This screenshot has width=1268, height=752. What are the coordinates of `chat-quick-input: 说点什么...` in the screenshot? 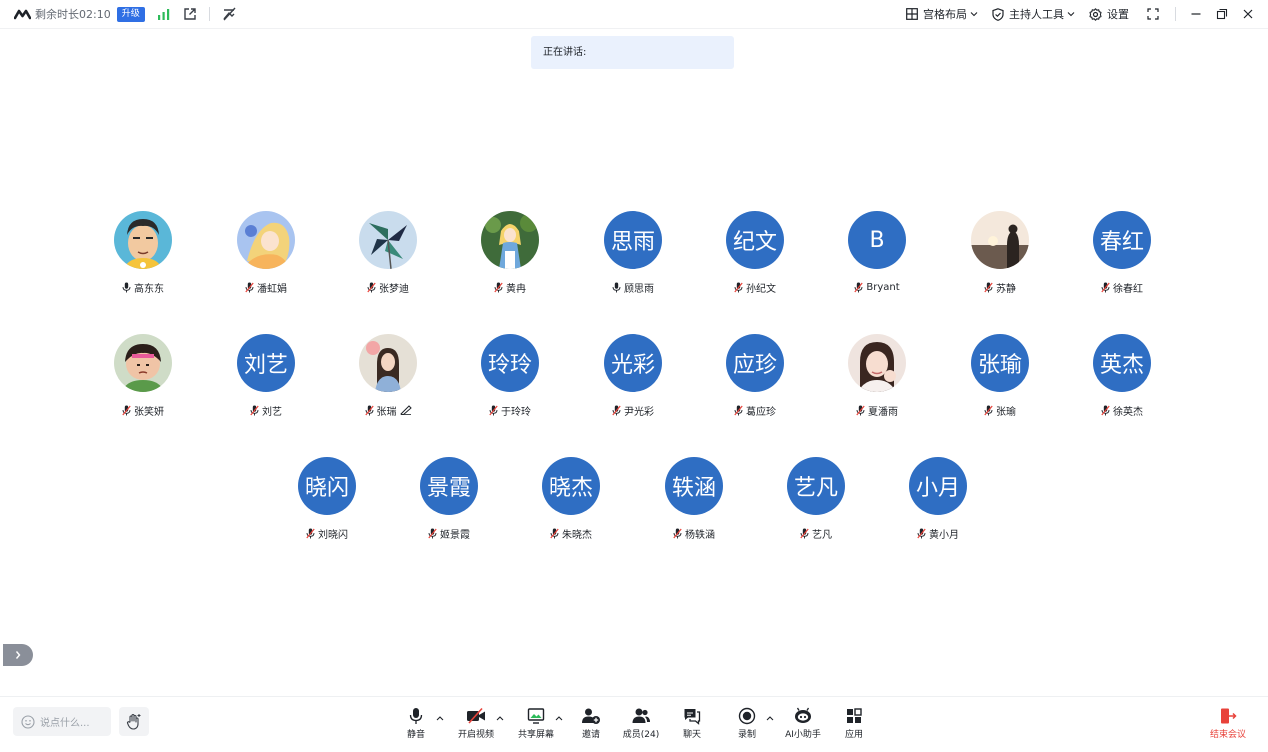 It's located at (62, 721).